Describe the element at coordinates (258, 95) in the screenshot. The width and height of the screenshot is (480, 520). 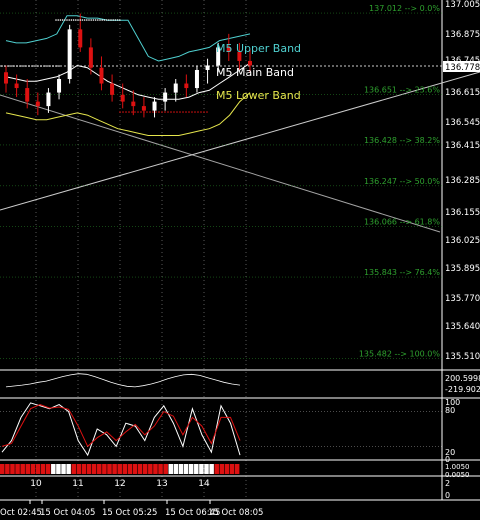
I see `lower-band-label: M5 Lower Band` at that location.